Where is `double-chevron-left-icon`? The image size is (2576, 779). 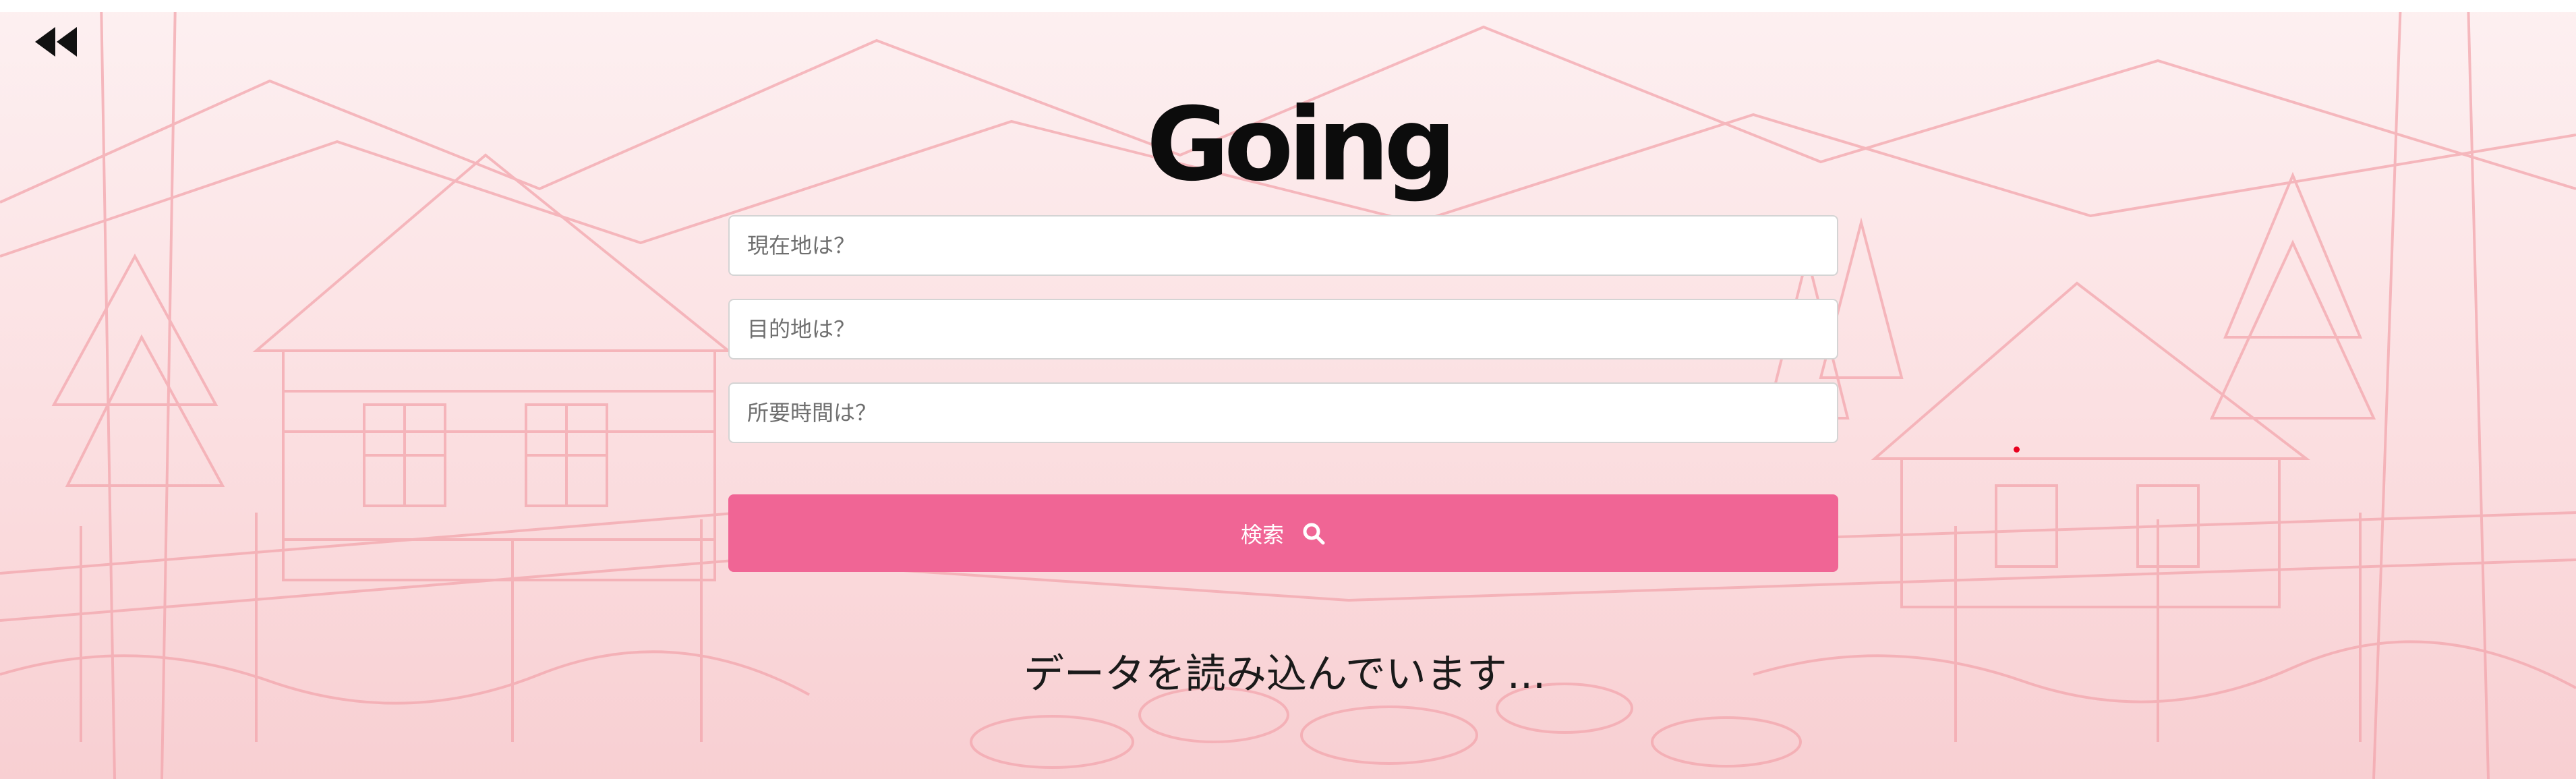
double-chevron-left-icon is located at coordinates (56, 42).